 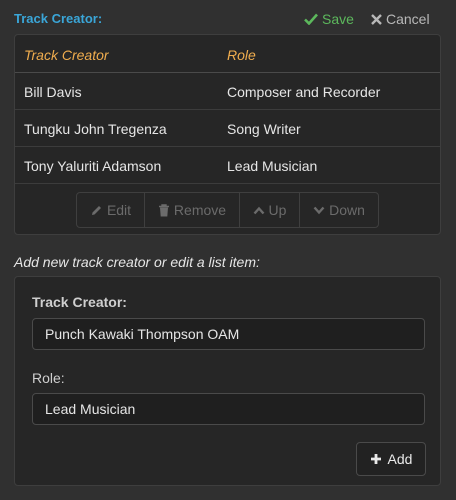 I want to click on list-action-group: Edit Remove Up Down, so click(x=227, y=210).